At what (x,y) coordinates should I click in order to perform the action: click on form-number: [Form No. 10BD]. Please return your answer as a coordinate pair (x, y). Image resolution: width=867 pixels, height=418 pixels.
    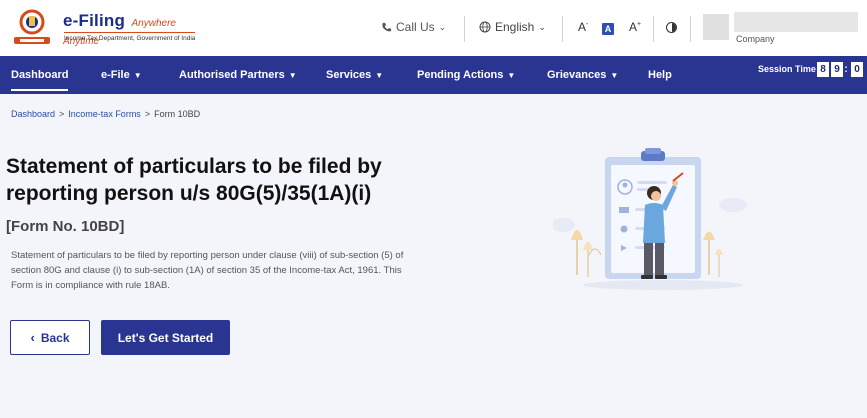
    Looking at the image, I should click on (65, 226).